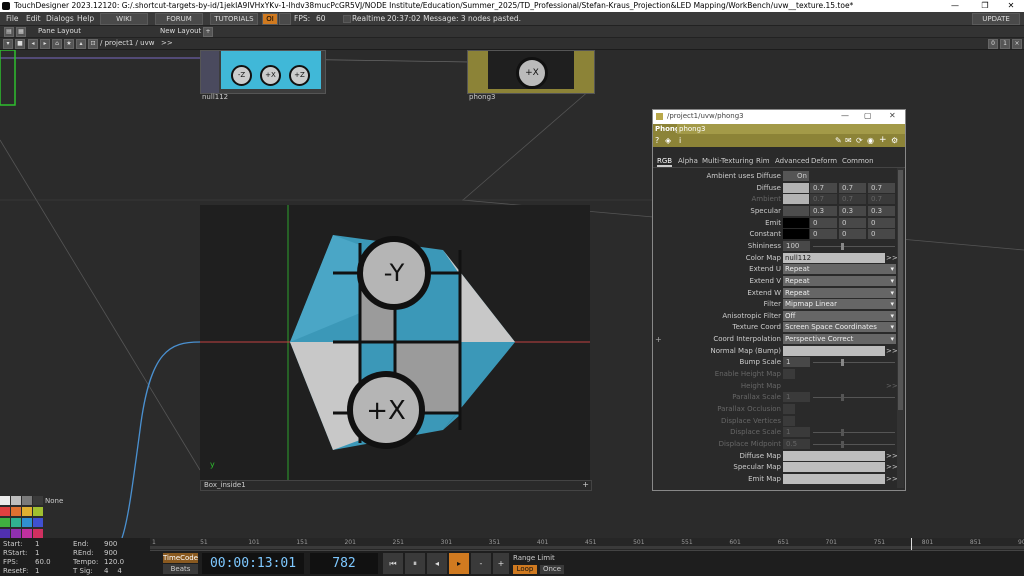  What do you see at coordinates (285, 19) in the screenshot?
I see `perform-toggle` at bounding box center [285, 19].